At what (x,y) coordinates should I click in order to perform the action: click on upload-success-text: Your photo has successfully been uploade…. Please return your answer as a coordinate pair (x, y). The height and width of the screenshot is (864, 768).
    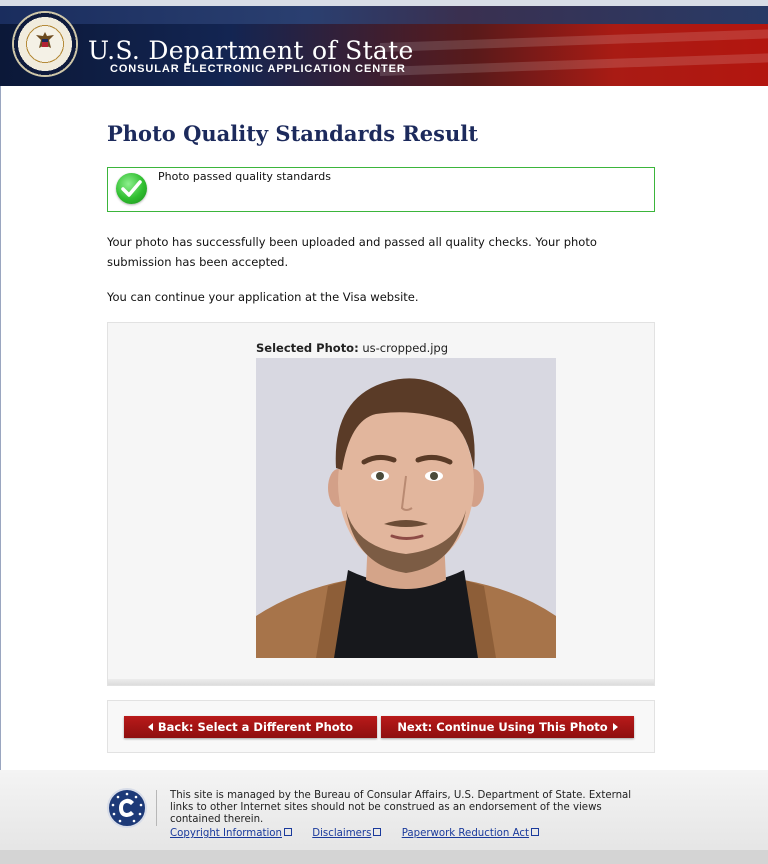
    Looking at the image, I should click on (352, 252).